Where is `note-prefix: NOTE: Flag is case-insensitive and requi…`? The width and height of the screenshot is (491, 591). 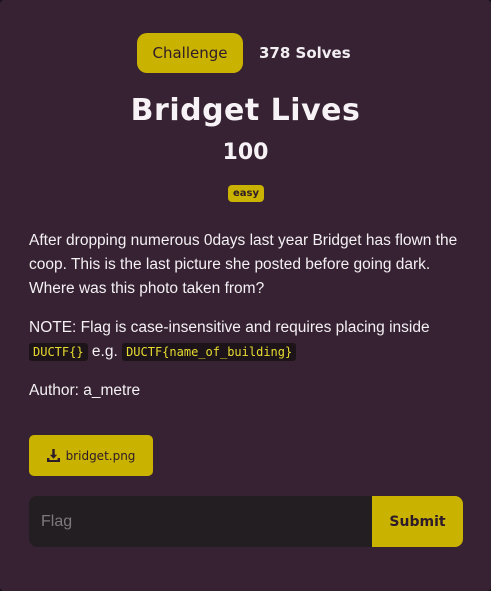
note-prefix: NOTE: Flag is case-insensitive and requi… is located at coordinates (229, 327).